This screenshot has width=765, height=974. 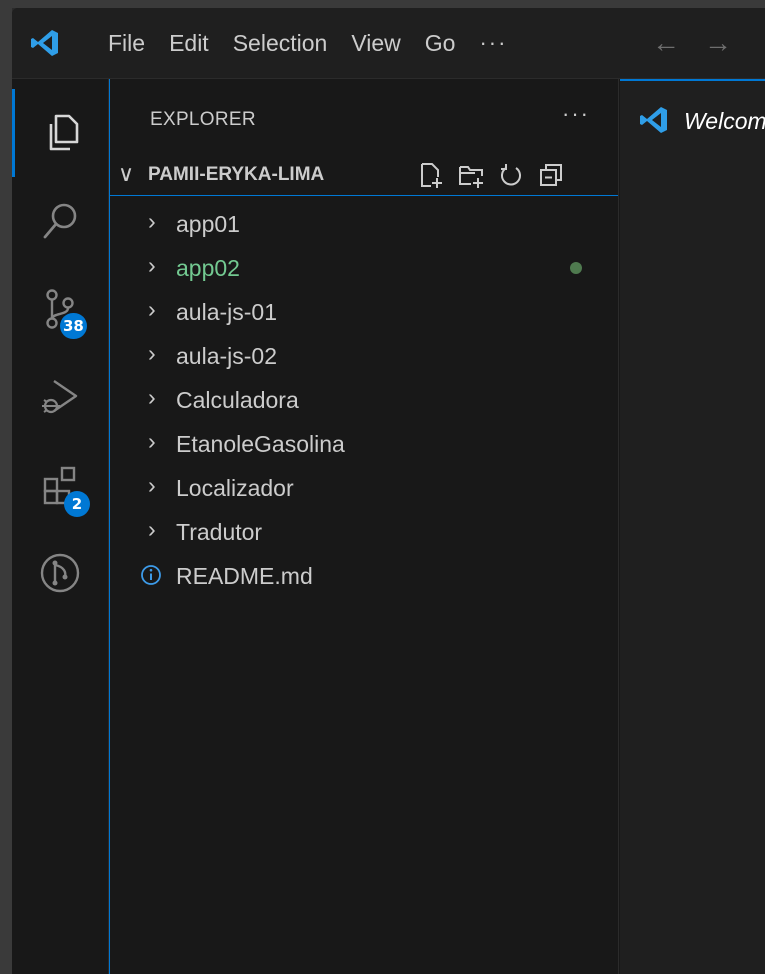 I want to click on menu-file: File, so click(x=126, y=43).